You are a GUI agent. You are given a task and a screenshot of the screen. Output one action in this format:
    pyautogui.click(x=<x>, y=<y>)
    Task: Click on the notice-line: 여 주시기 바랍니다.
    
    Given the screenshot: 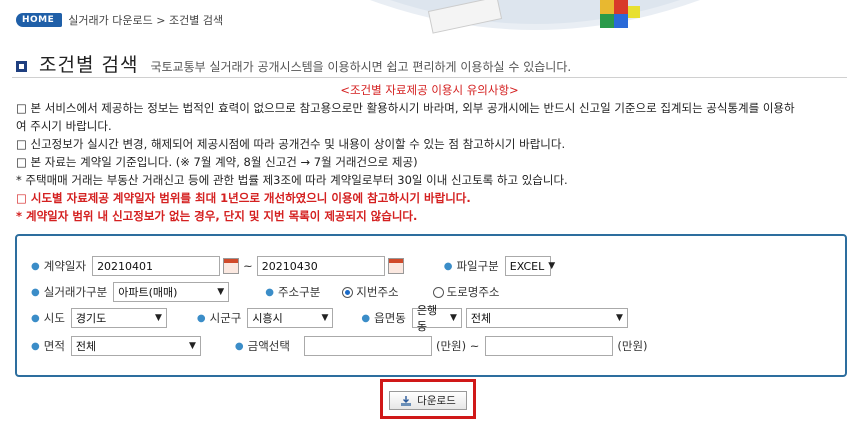 What is the action you would take?
    pyautogui.click(x=64, y=126)
    